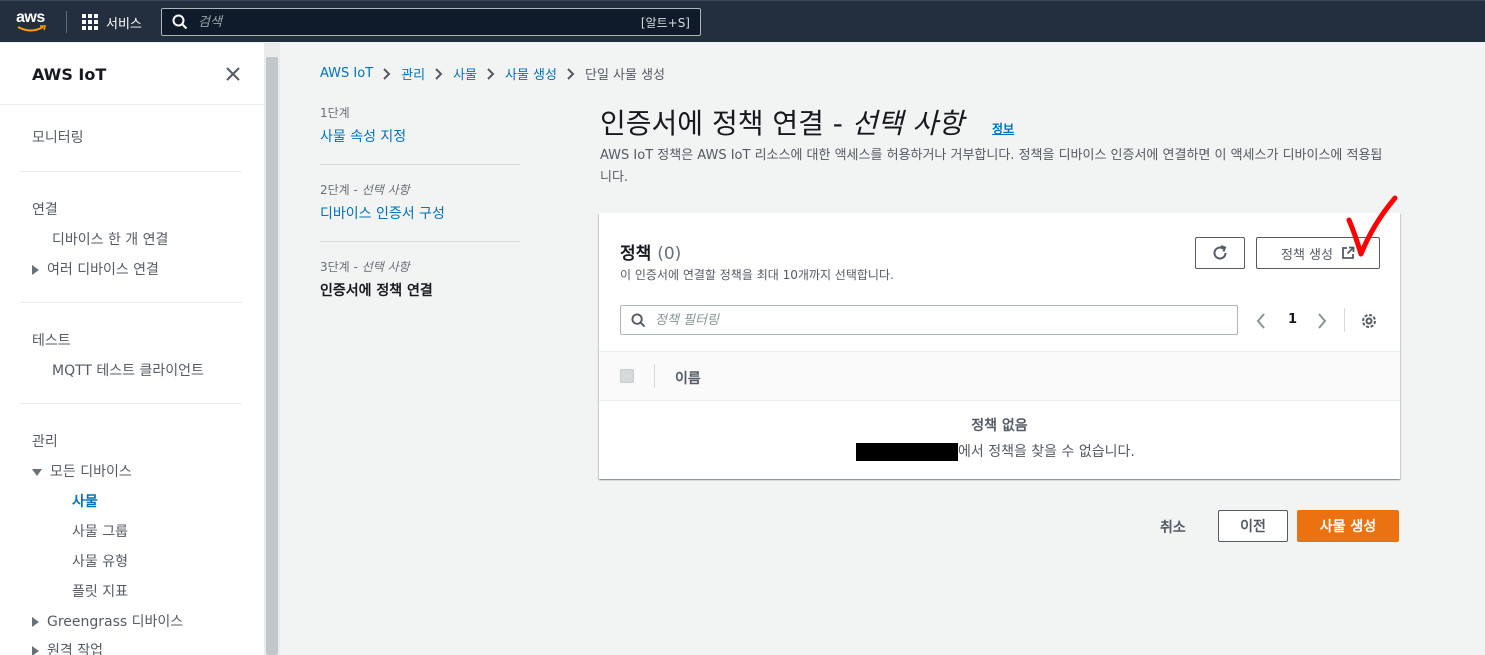  I want to click on breadcrumb-create-thing: 사물 생성, so click(531, 73).